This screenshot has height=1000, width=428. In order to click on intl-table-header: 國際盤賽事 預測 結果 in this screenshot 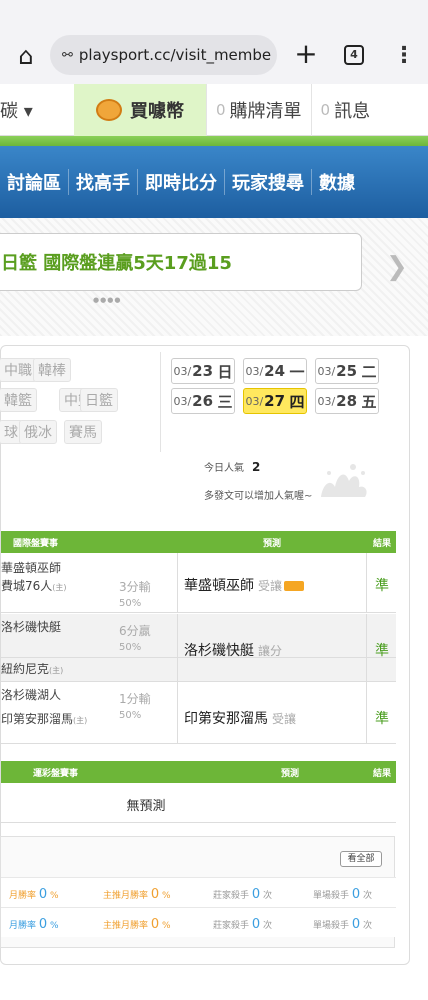, I will do `click(198, 542)`.